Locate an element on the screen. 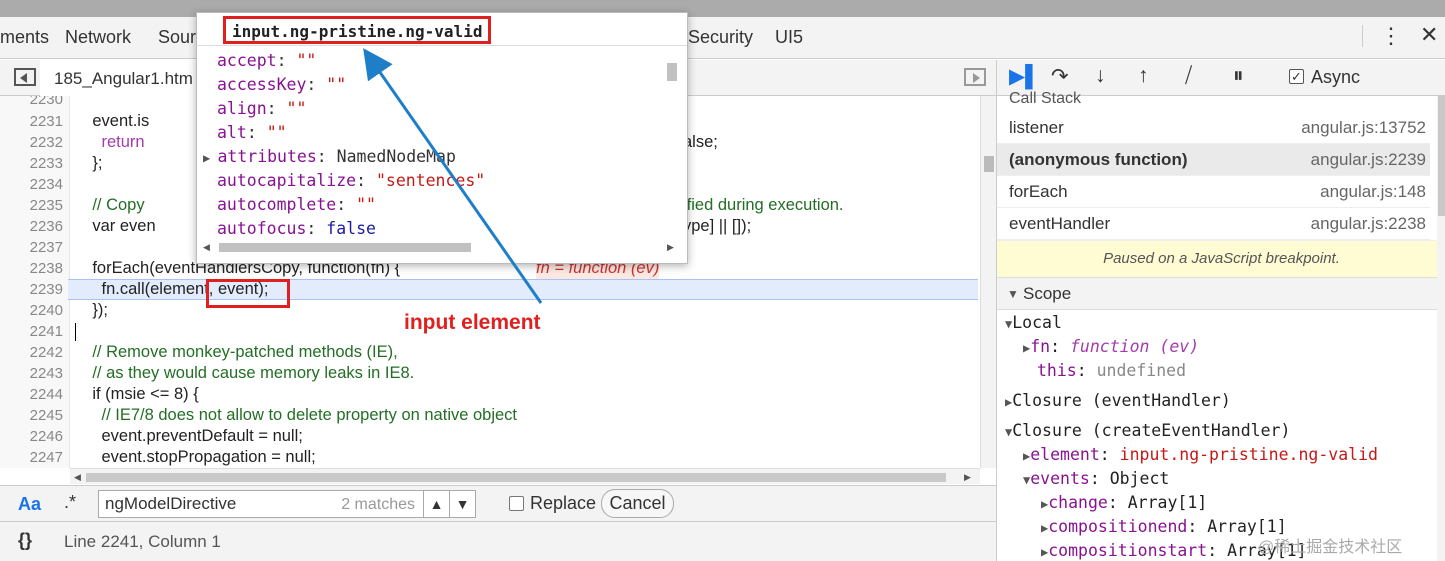 The image size is (1445, 561). chevron-up-icon: ▲ is located at coordinates (436, 504).